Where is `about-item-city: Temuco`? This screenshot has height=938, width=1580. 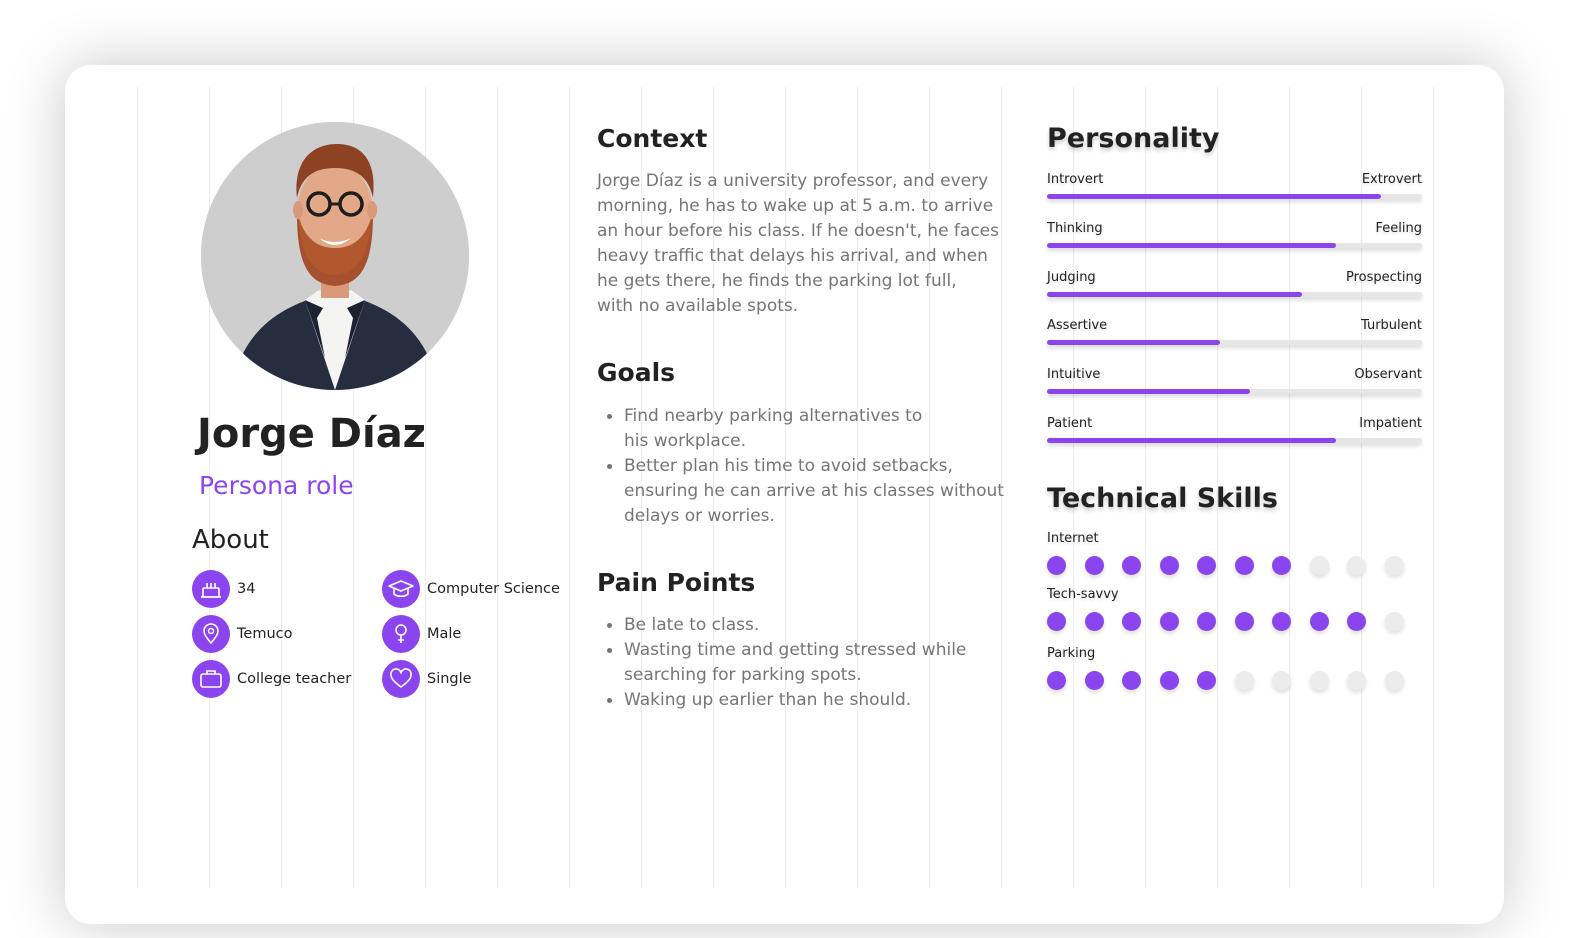 about-item-city: Temuco is located at coordinates (242, 634).